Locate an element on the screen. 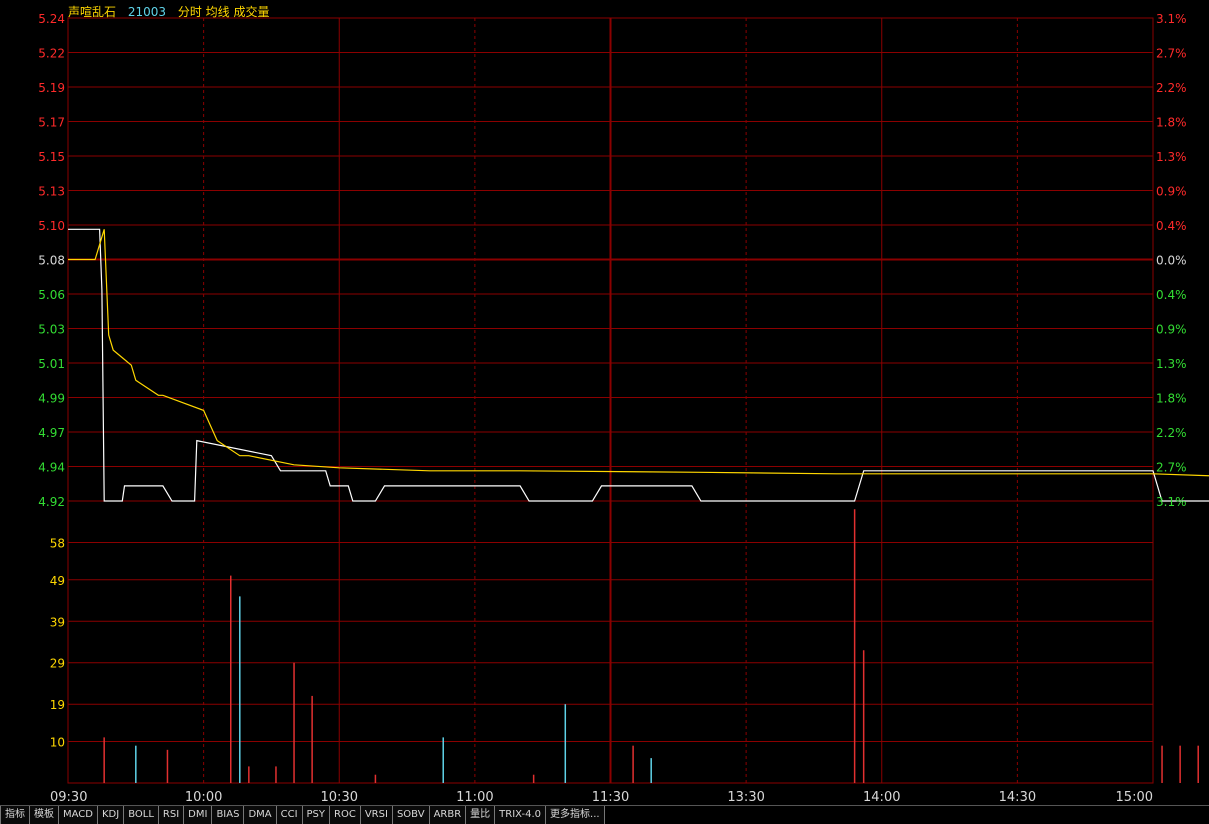 The width and height of the screenshot is (1209, 824). price-tick-label: 5.08 is located at coordinates (51, 261).